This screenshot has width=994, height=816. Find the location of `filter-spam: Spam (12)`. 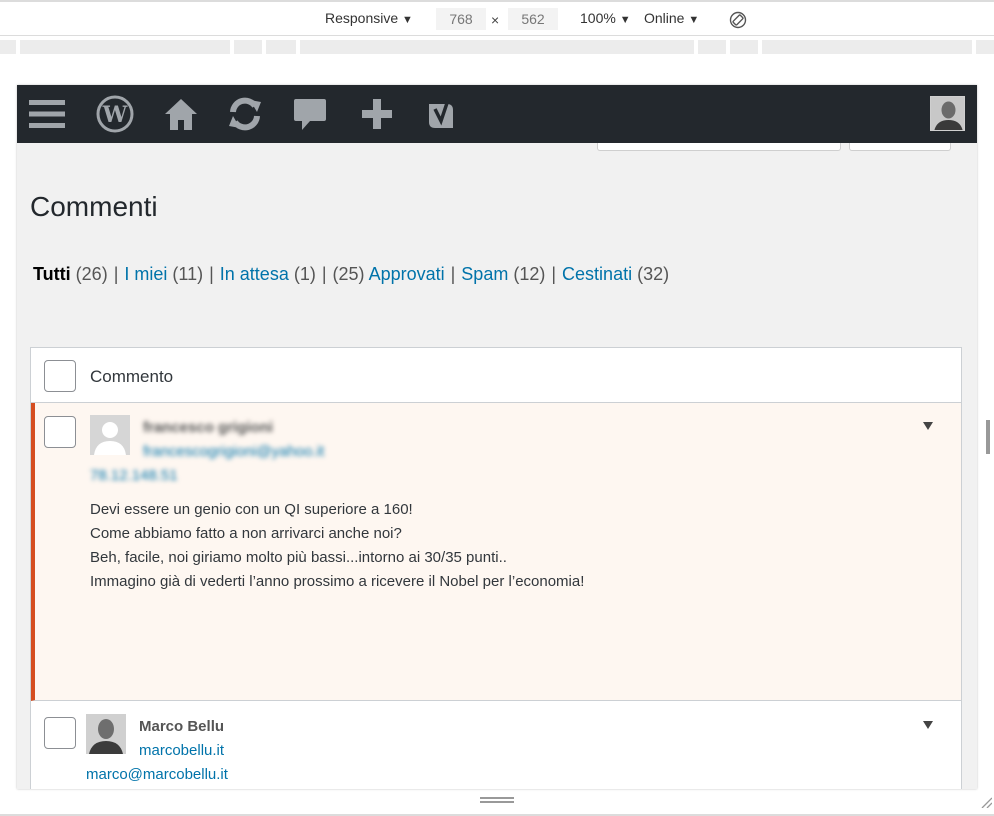

filter-spam: Spam (12) is located at coordinates (503, 274).